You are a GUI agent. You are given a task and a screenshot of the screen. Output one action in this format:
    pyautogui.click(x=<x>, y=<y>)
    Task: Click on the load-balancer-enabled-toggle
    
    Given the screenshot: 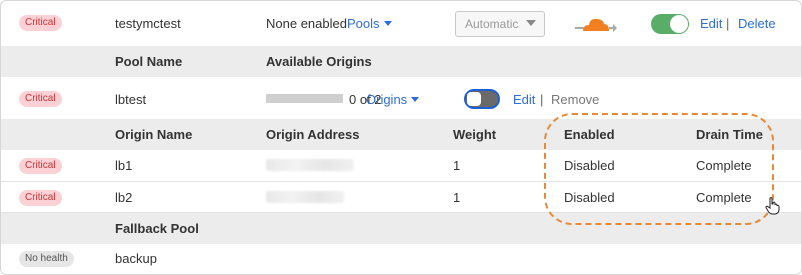 What is the action you would take?
    pyautogui.click(x=670, y=24)
    